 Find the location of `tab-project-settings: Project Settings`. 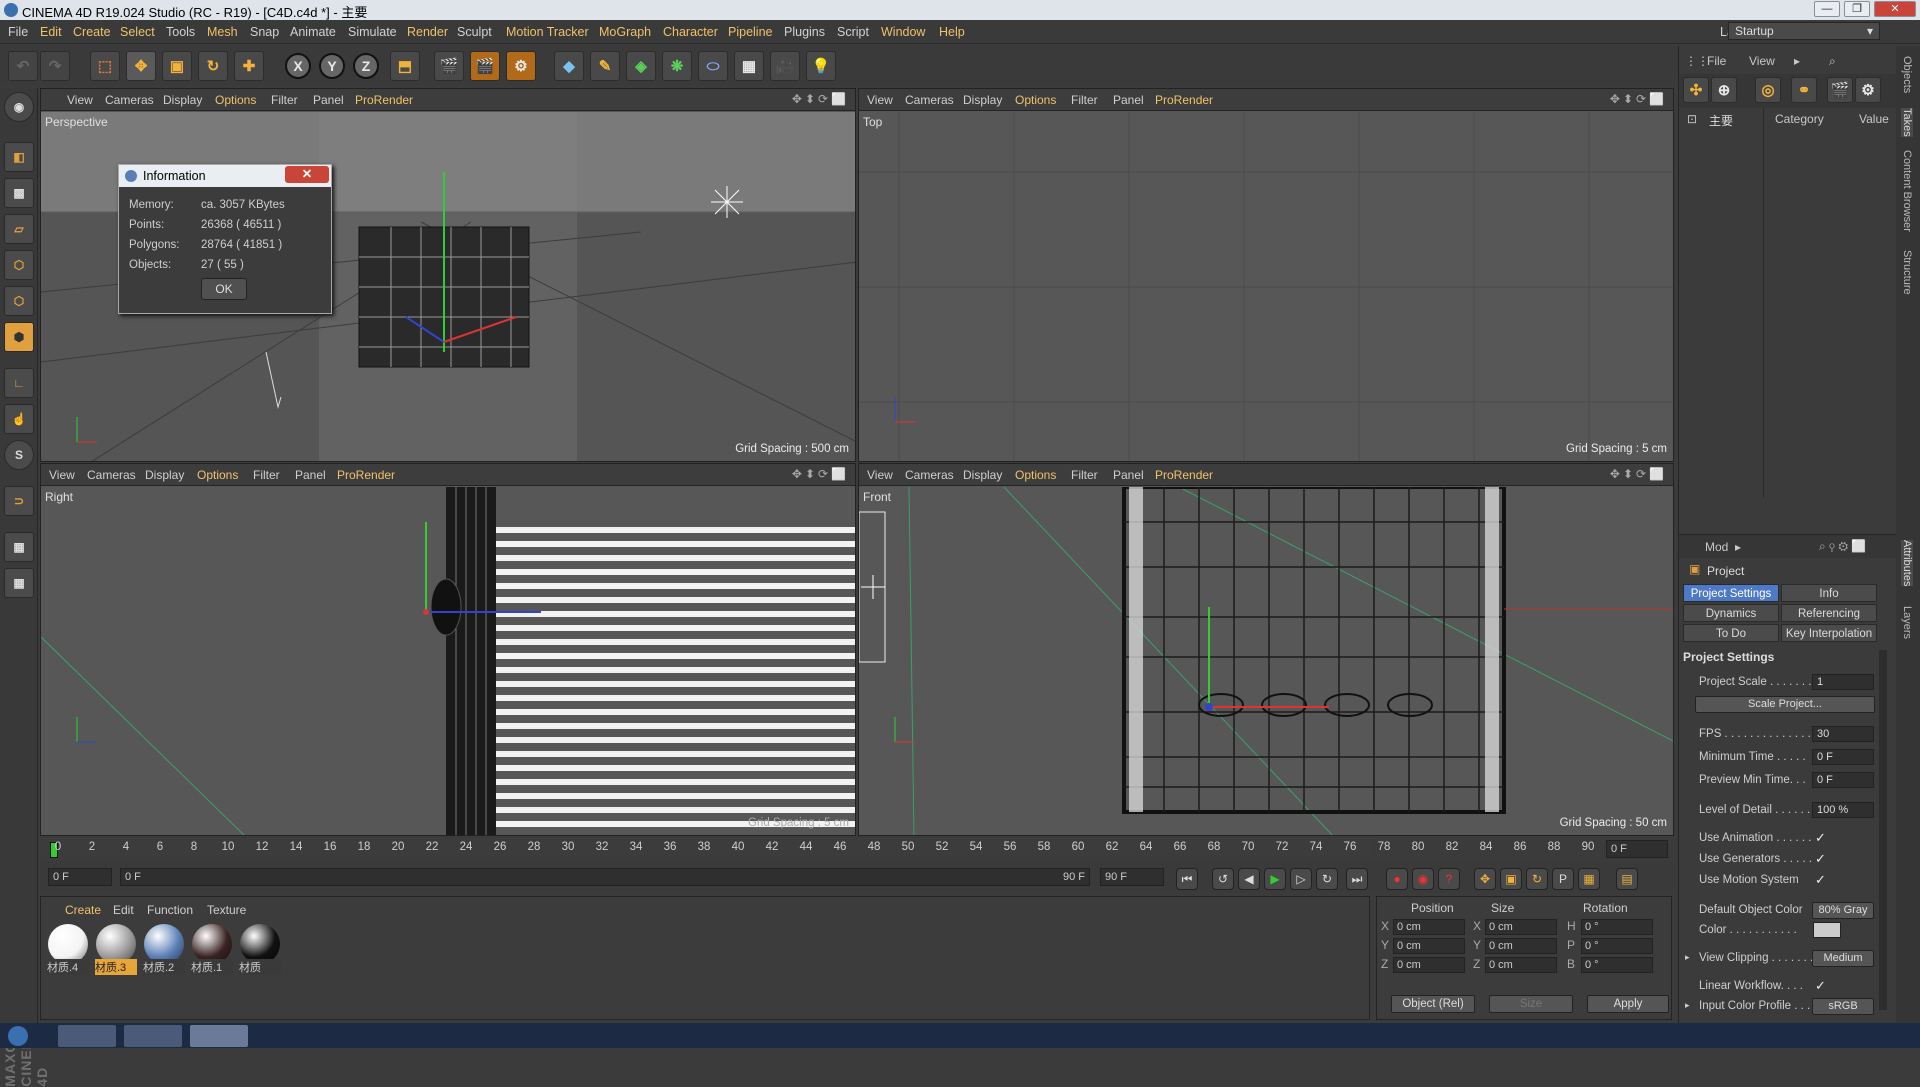

tab-project-settings: Project Settings is located at coordinates (1731, 593).